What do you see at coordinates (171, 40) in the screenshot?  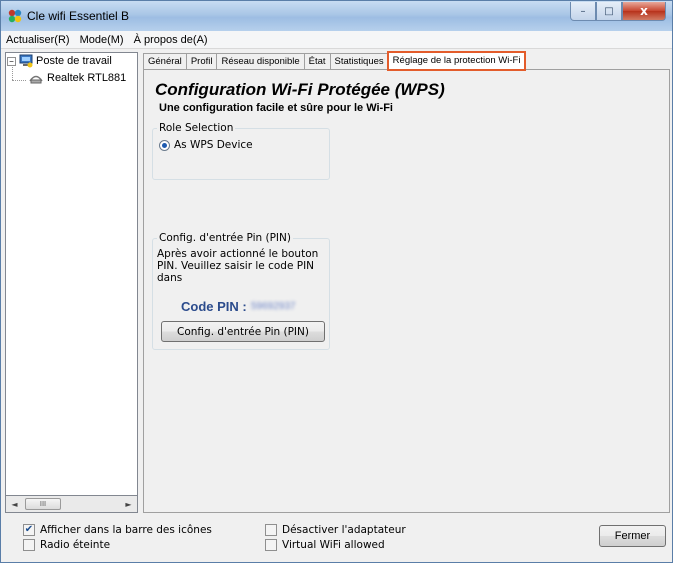 I see `menu-about: À propos de(A)` at bounding box center [171, 40].